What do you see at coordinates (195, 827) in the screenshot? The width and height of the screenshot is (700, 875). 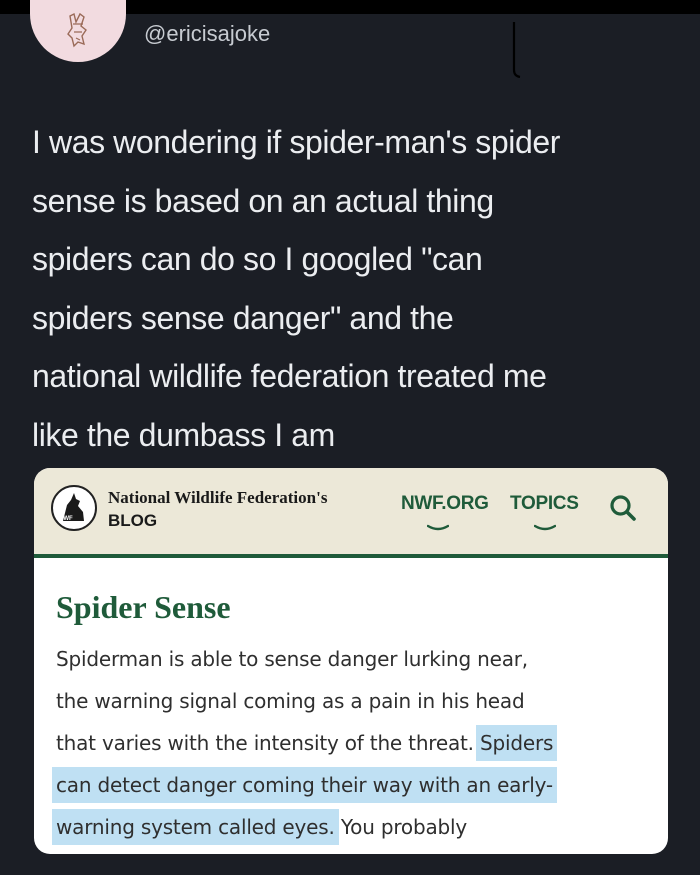 I see `highlighted-text: warning system called eyes.` at bounding box center [195, 827].